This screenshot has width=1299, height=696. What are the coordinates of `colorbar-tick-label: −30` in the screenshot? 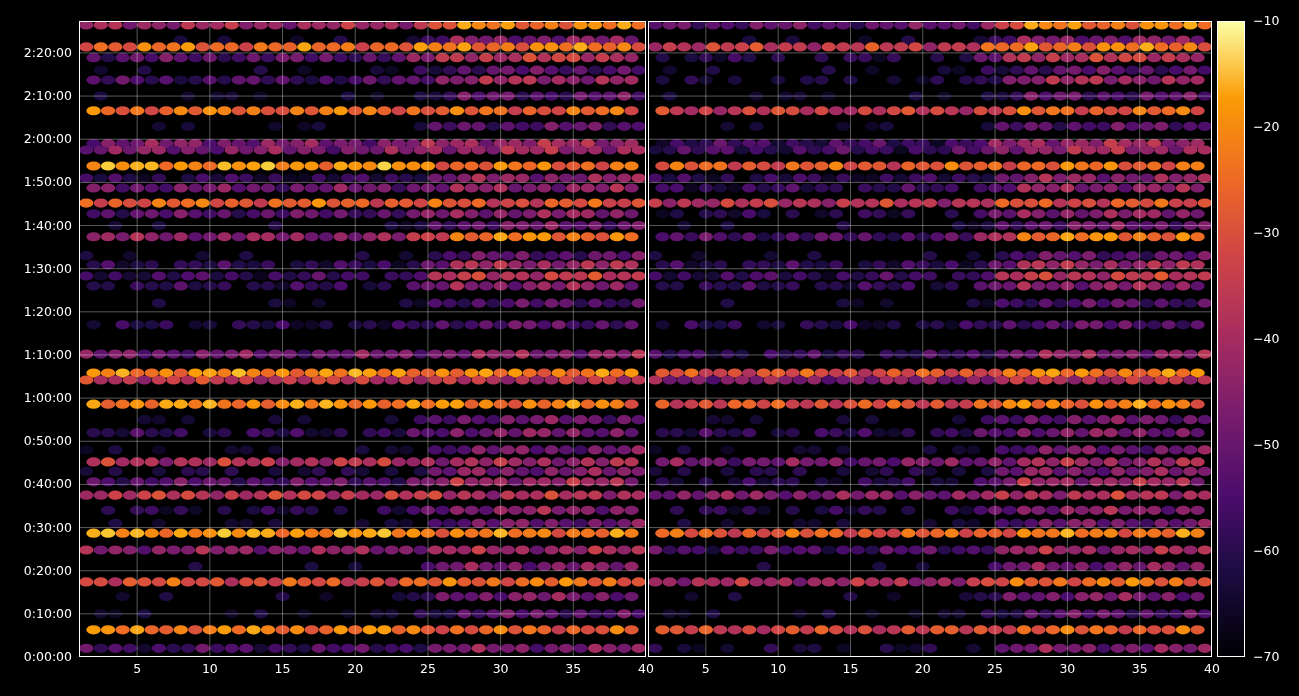 It's located at (1266, 233).